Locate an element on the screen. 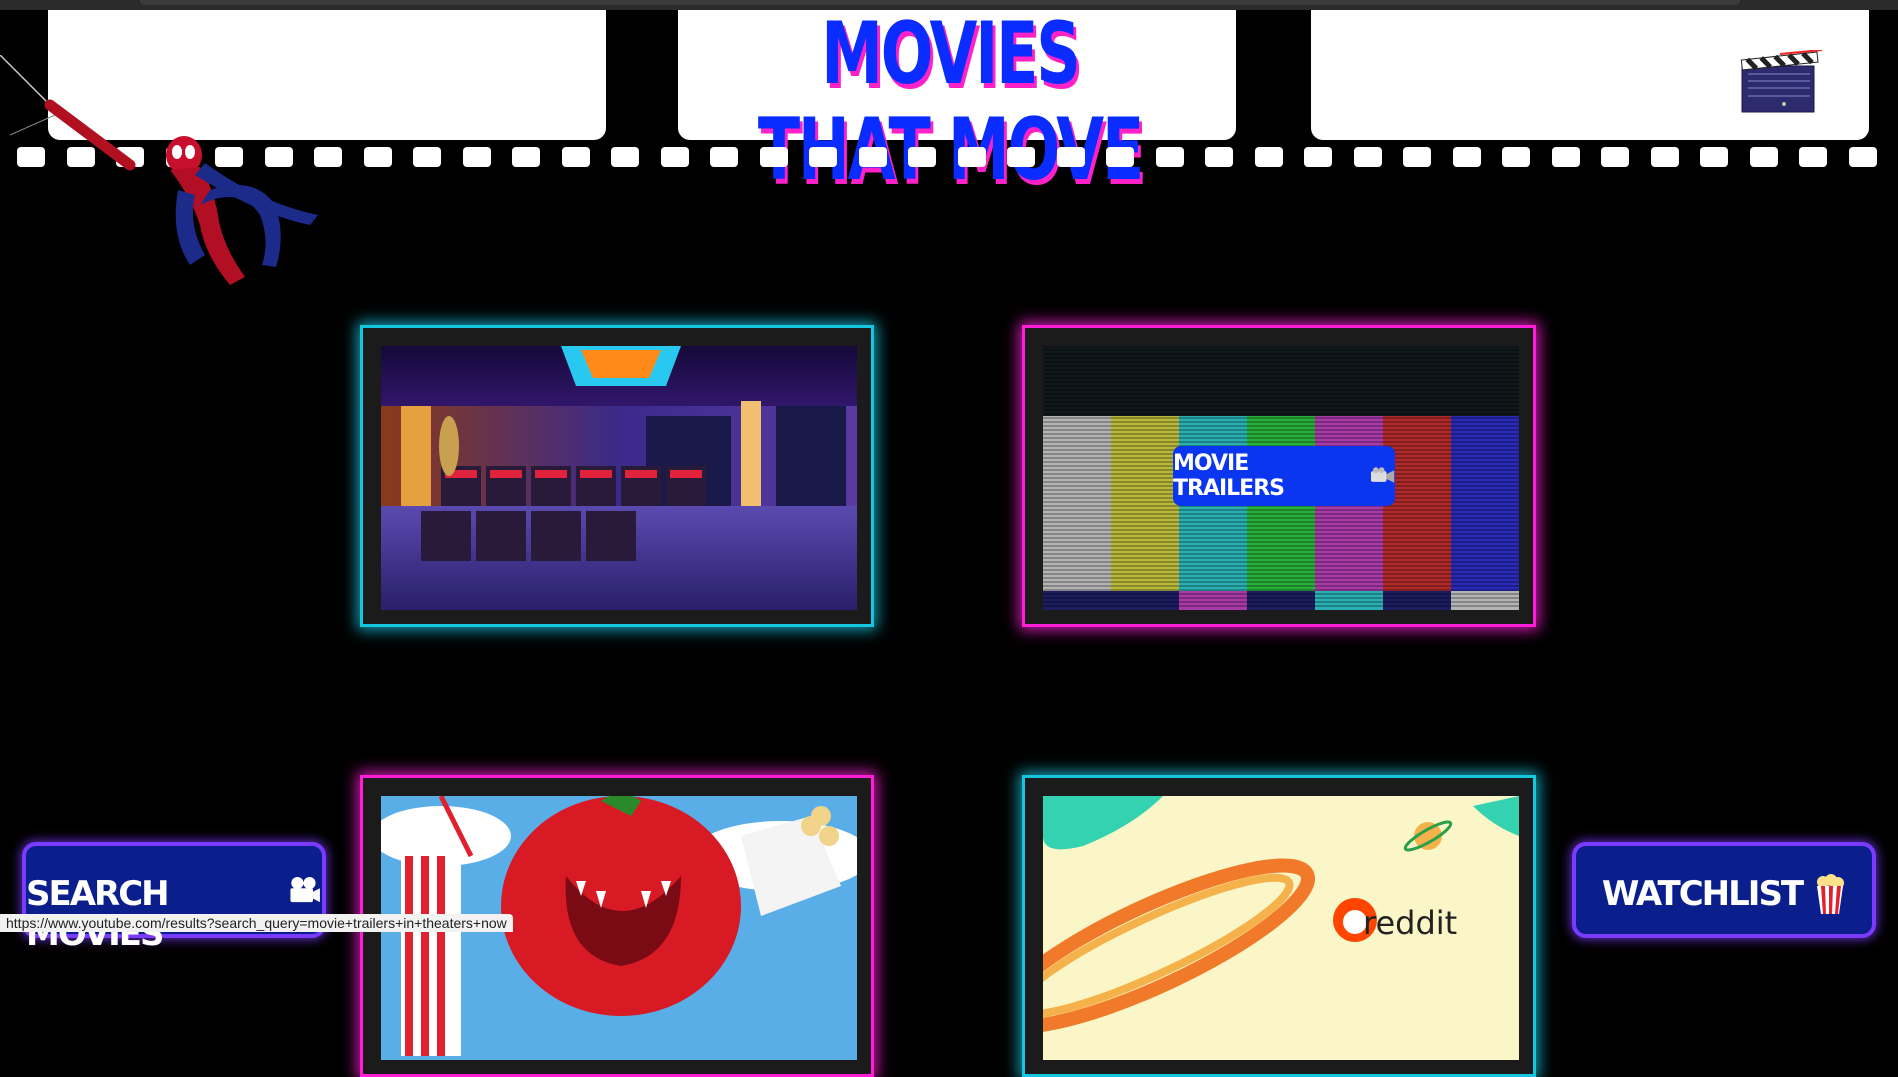 This screenshot has width=1898, height=1077. home-theater-image is located at coordinates (619, 478).